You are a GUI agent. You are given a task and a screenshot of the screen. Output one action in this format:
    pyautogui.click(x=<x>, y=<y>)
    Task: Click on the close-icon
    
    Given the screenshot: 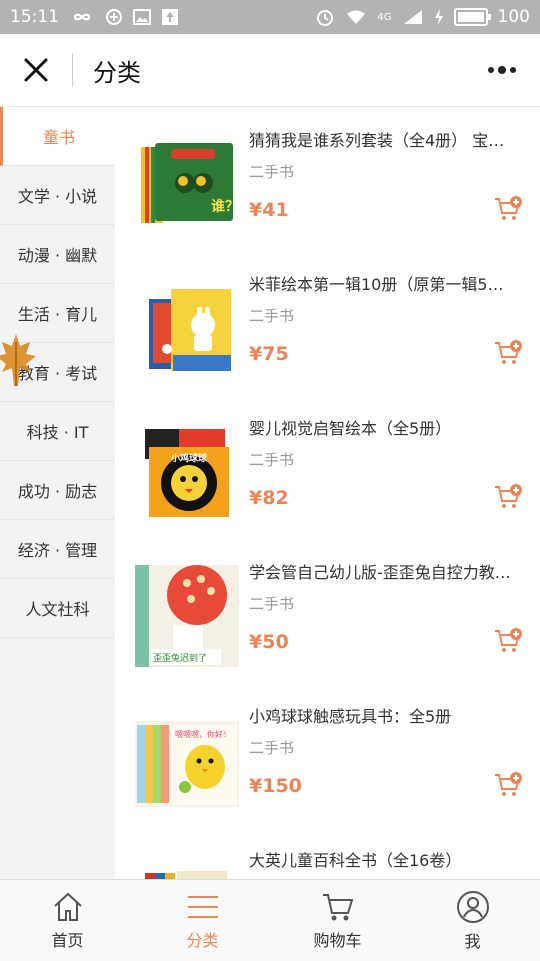 What is the action you would take?
    pyautogui.click(x=36, y=70)
    